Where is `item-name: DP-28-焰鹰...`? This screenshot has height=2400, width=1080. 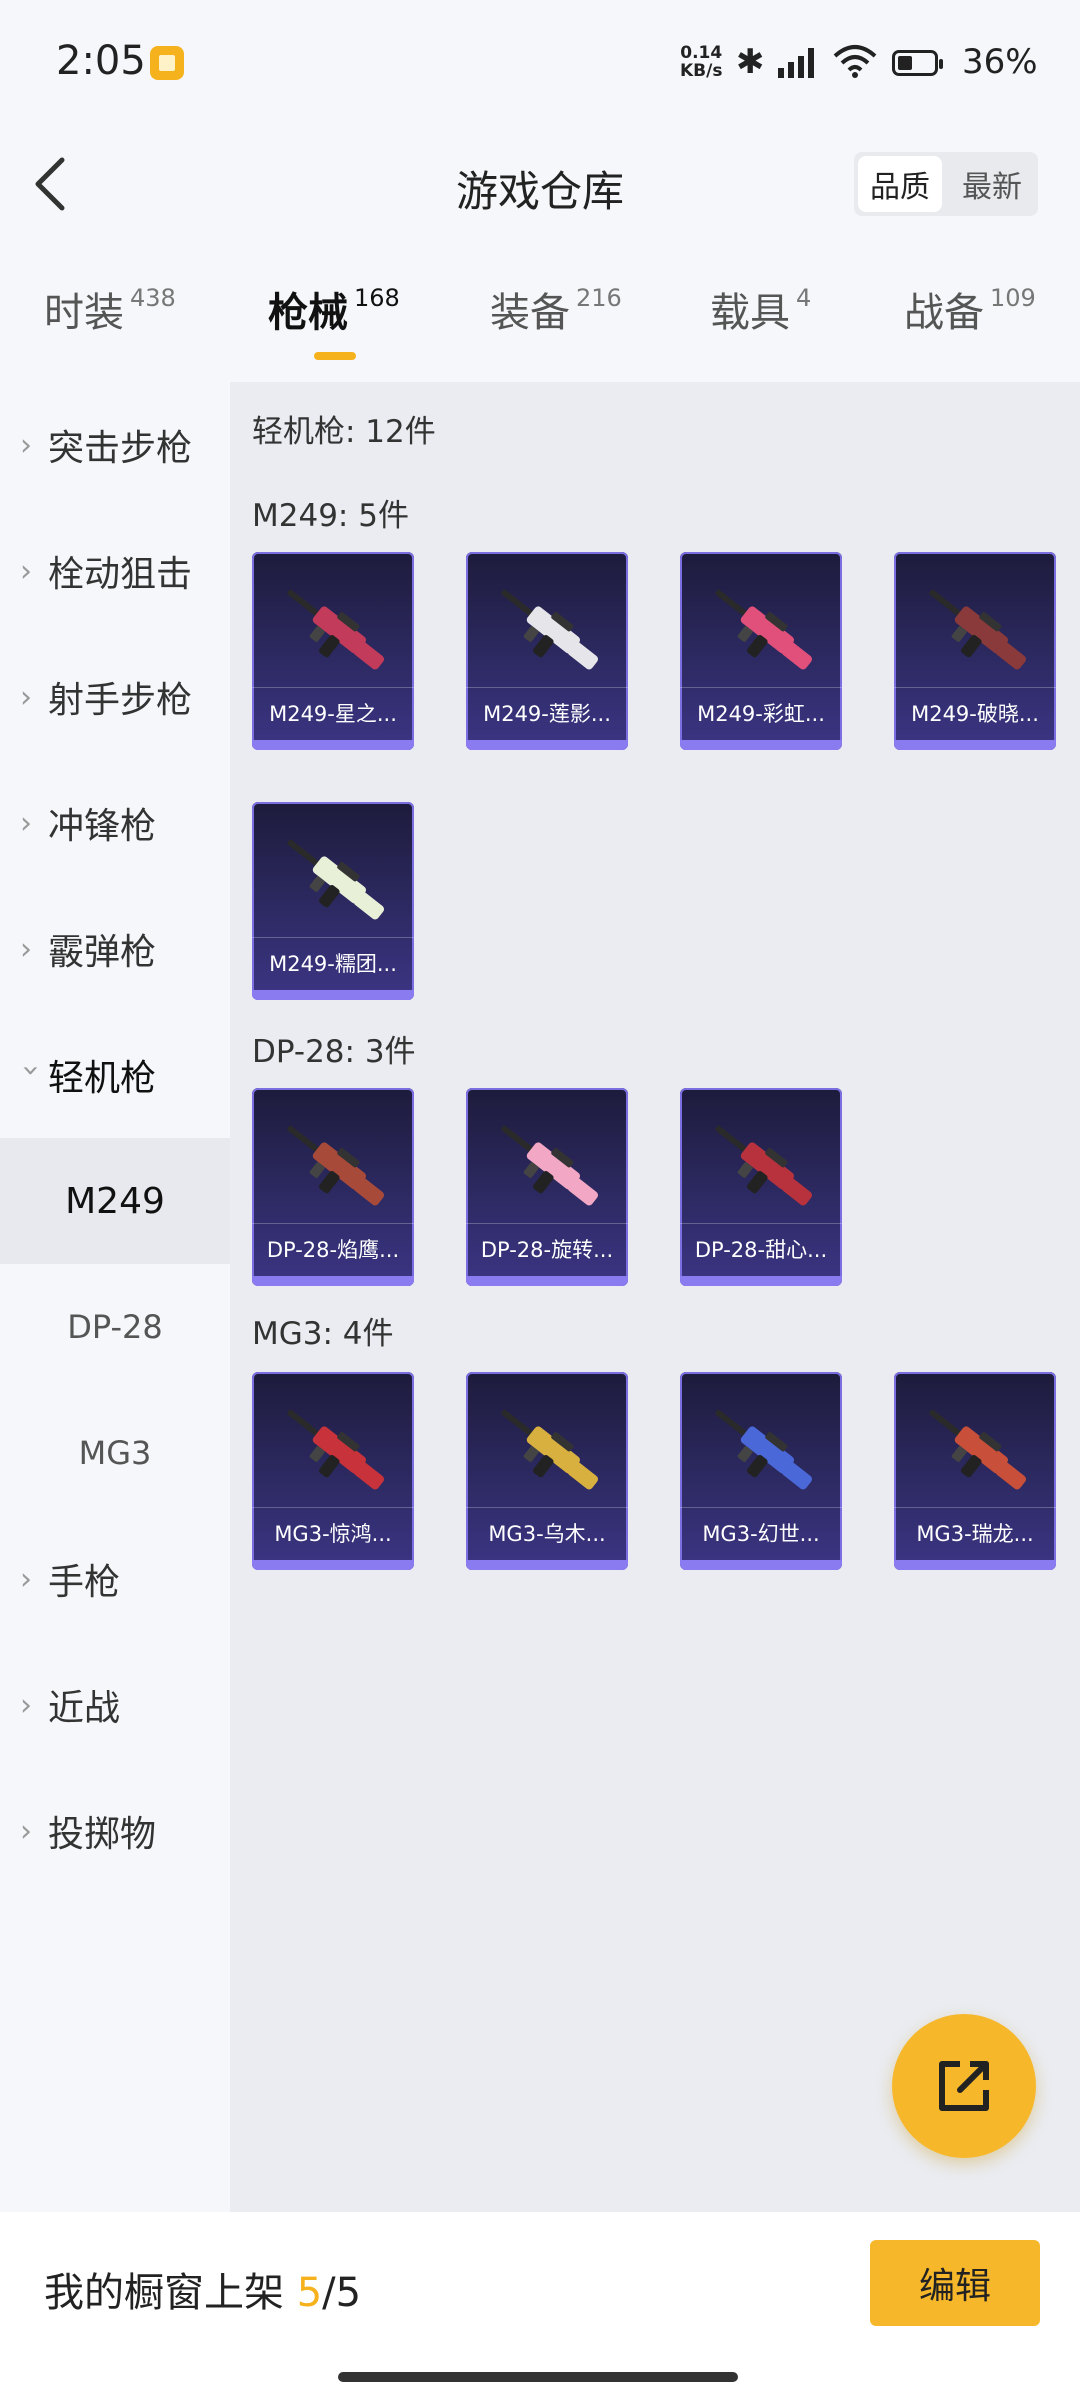 item-name: DP-28-焰鹰... is located at coordinates (333, 1249).